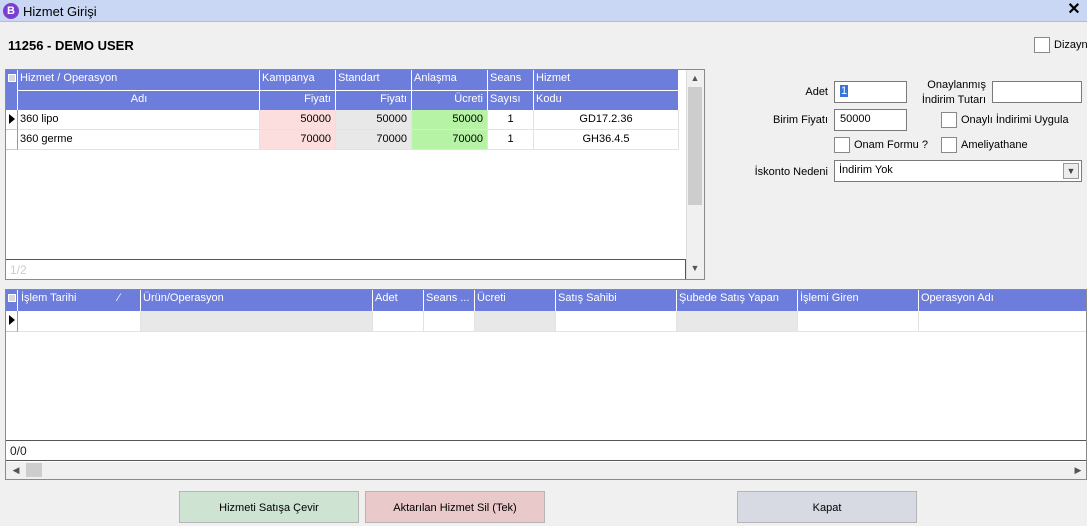 Image resolution: width=1087 pixels, height=526 pixels. Describe the element at coordinates (737, 300) in the screenshot. I see `header-subede-satis-yapan: Şubede Satış Yapan` at that location.